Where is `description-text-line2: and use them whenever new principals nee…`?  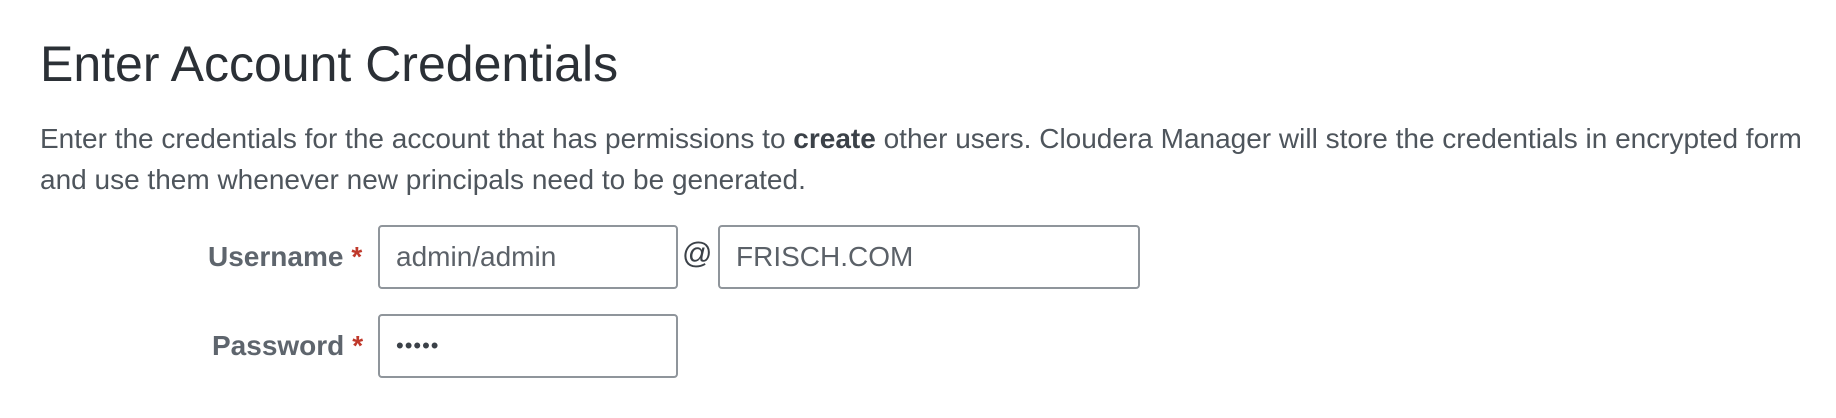
description-text-line2: and use them whenever new principals nee… is located at coordinates (423, 179).